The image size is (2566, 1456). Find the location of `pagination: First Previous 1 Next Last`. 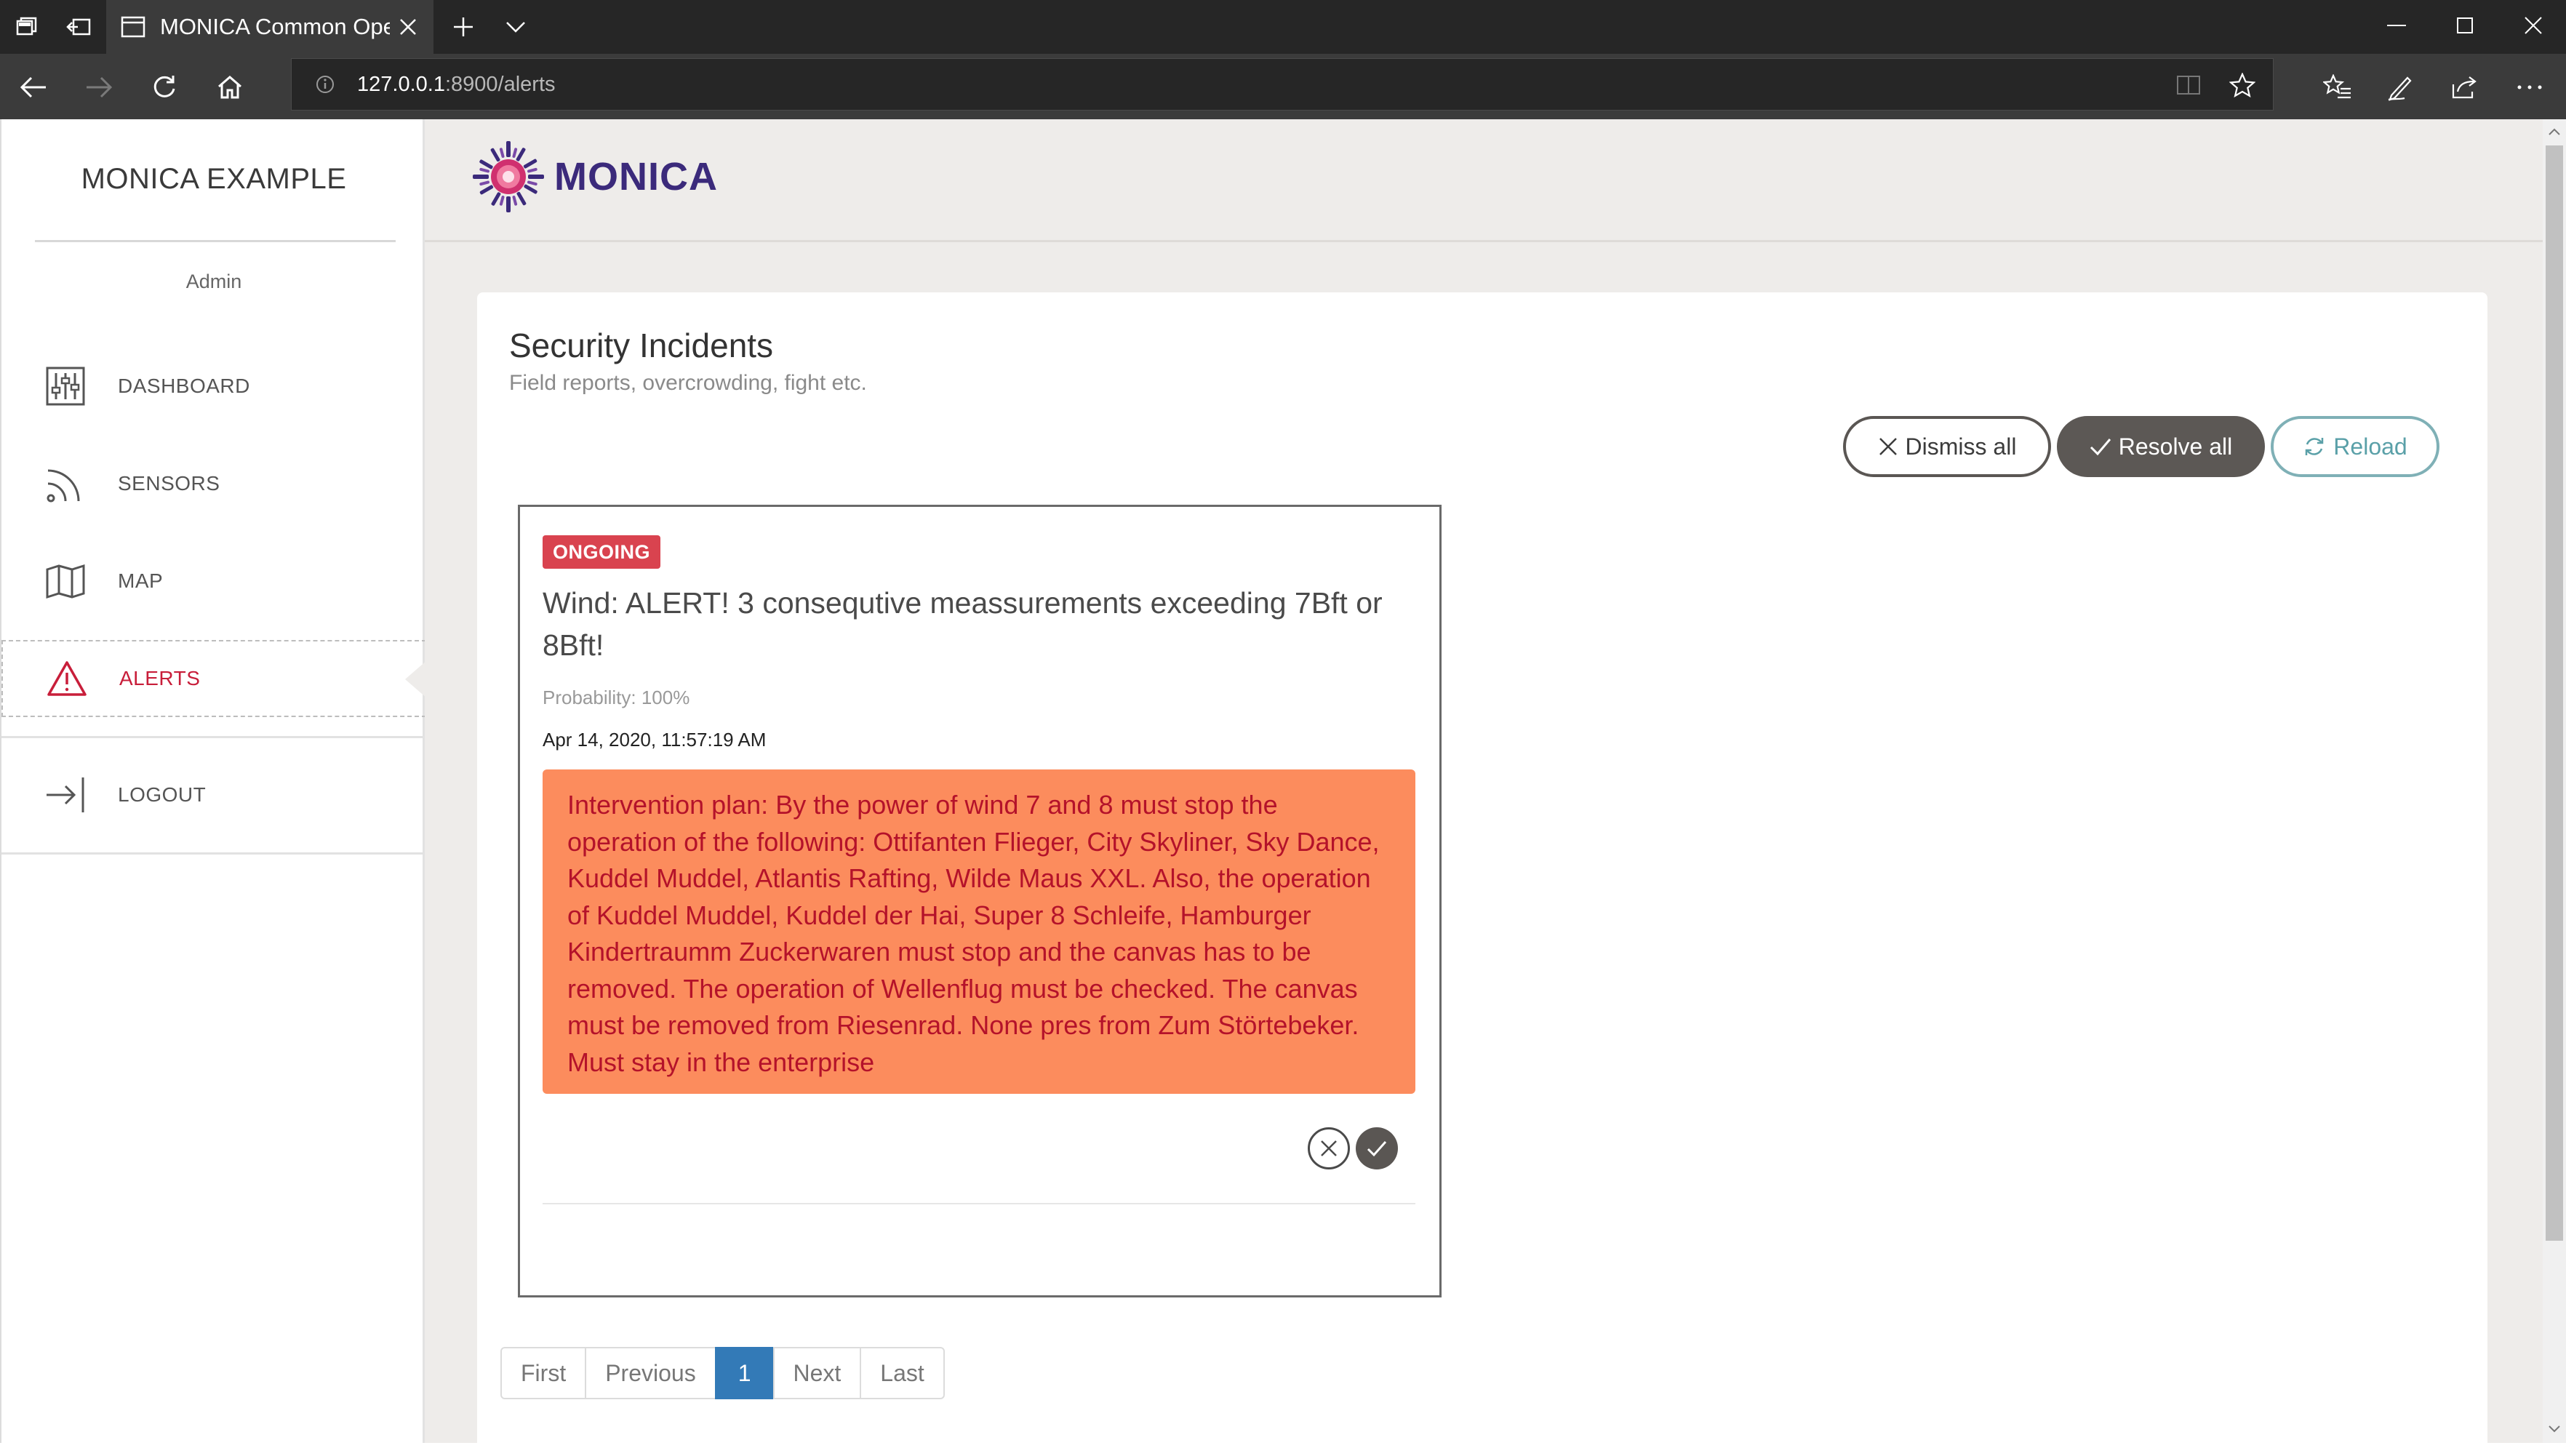

pagination: First Previous 1 Next Last is located at coordinates (723, 1373).